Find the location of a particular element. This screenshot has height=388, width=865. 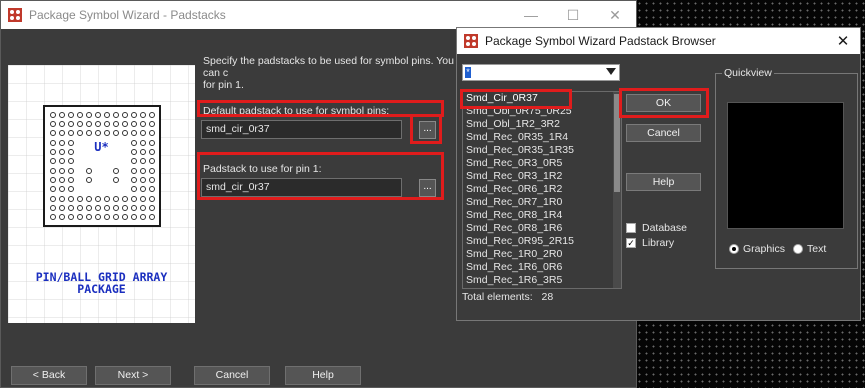

total-elements: Total elements: 28 is located at coordinates (507, 297).